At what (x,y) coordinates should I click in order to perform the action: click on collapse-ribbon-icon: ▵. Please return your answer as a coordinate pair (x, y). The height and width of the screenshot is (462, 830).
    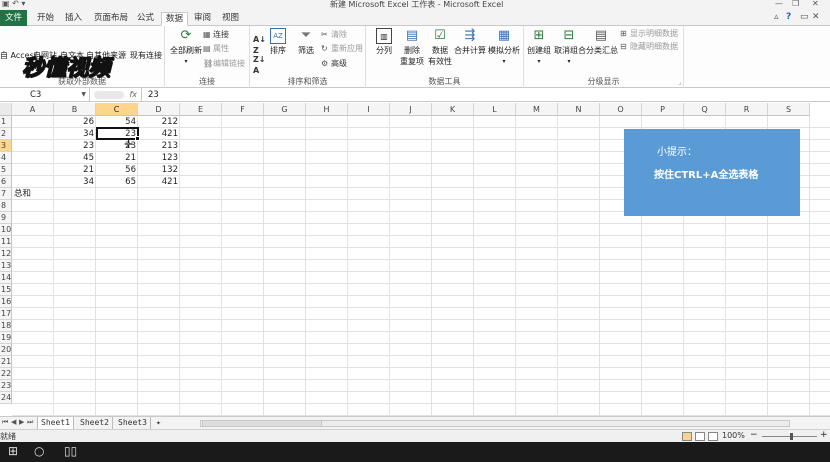
    Looking at the image, I should click on (776, 17).